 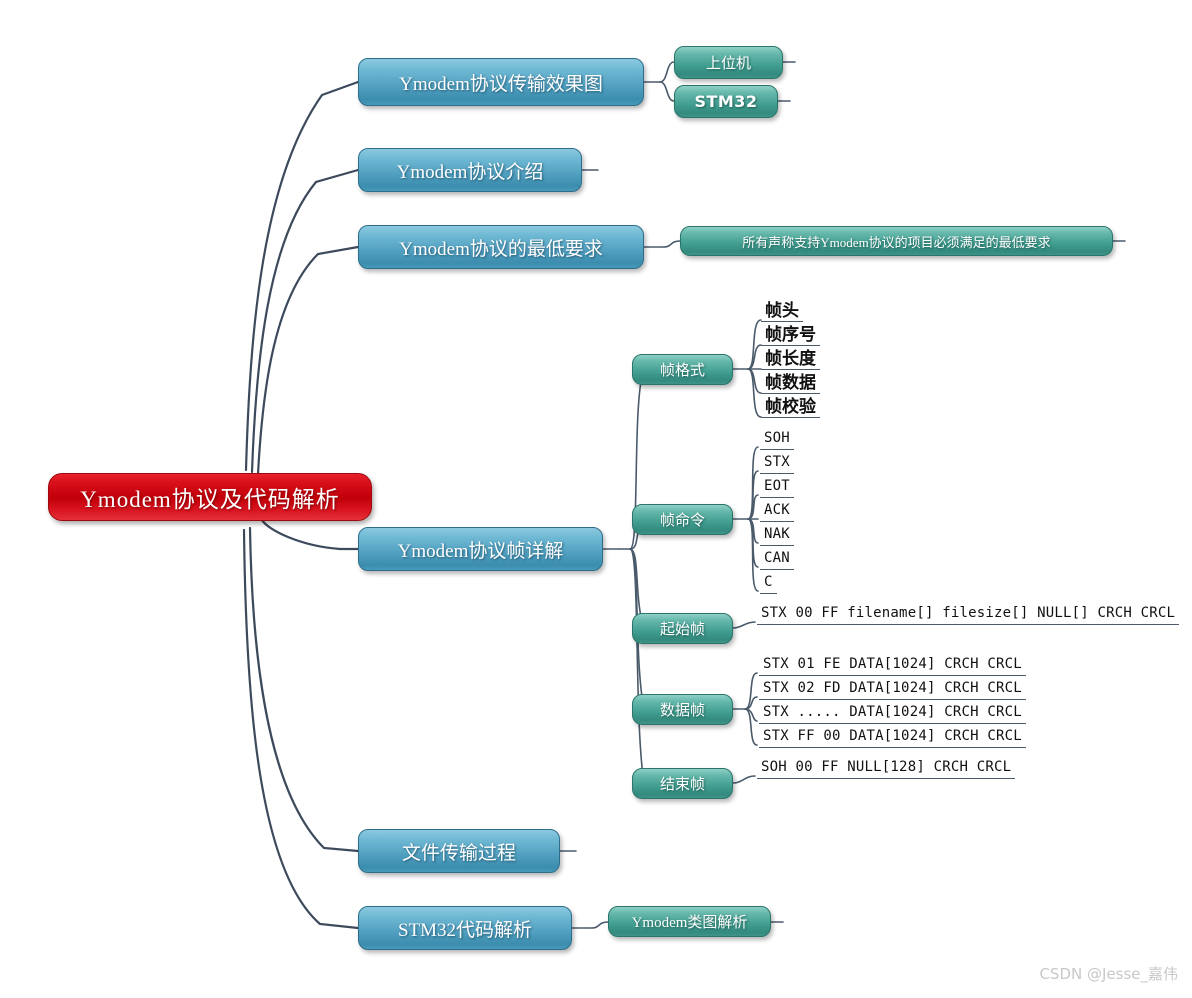 I want to click on leaf-label: NAK, so click(x=777, y=535).